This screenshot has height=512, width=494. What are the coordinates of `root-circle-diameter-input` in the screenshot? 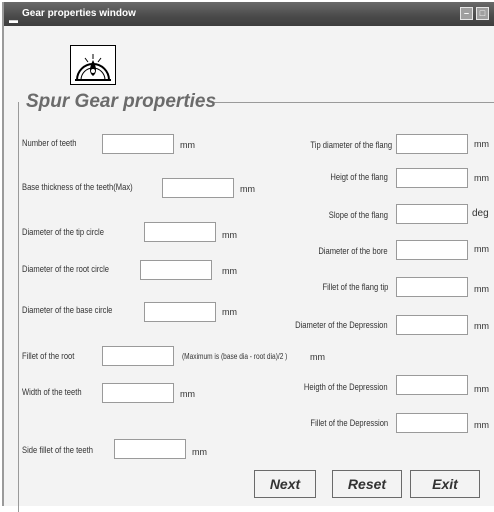 It's located at (176, 270).